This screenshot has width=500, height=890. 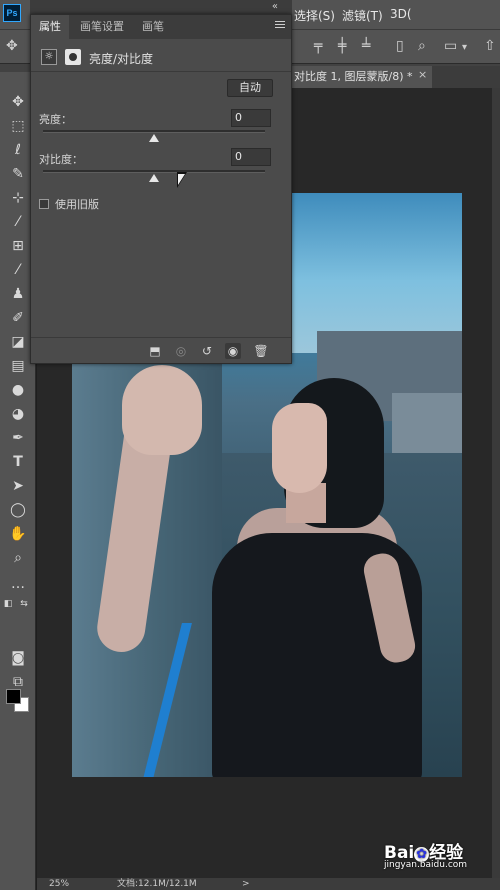 I want to click on photo-face, so click(x=299, y=448).